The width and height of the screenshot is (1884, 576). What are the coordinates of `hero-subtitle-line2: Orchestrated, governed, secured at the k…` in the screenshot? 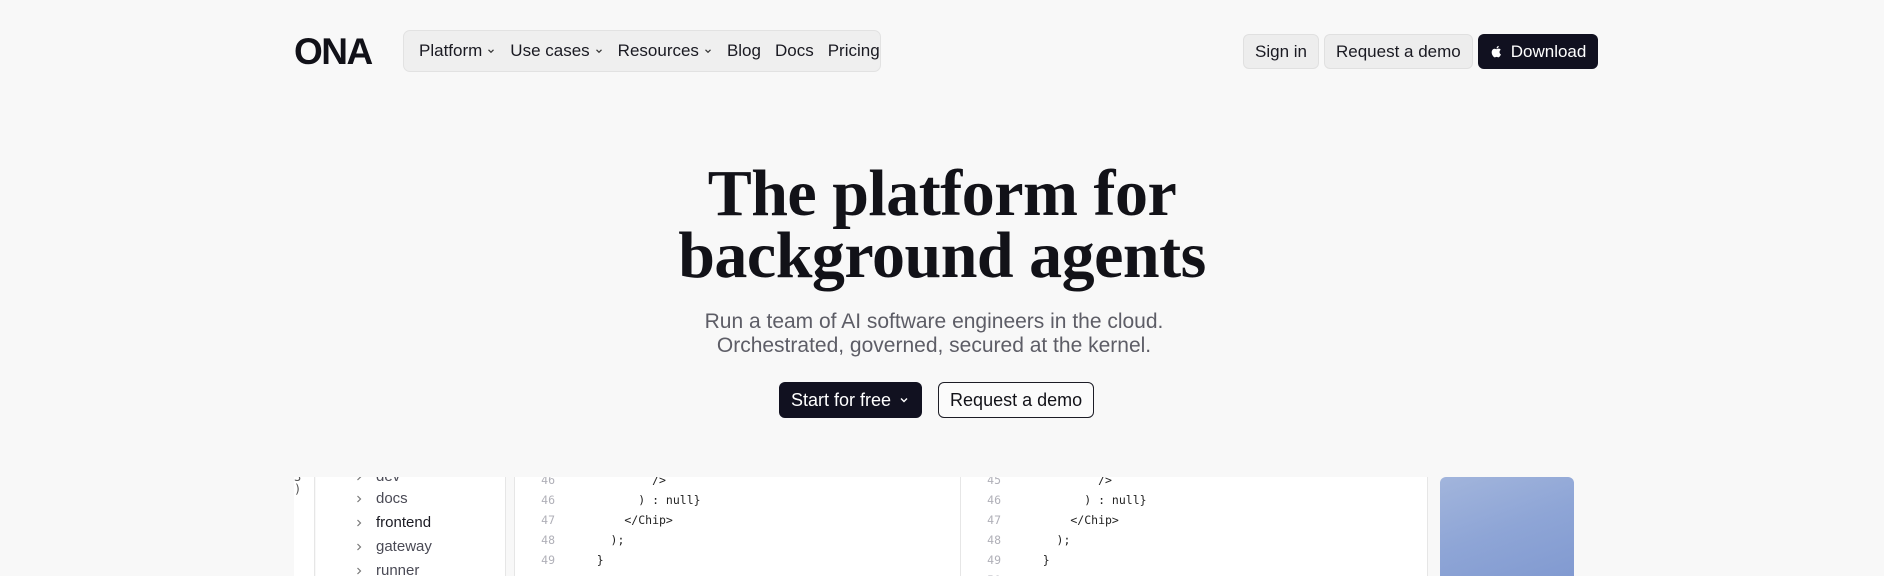 It's located at (934, 345).